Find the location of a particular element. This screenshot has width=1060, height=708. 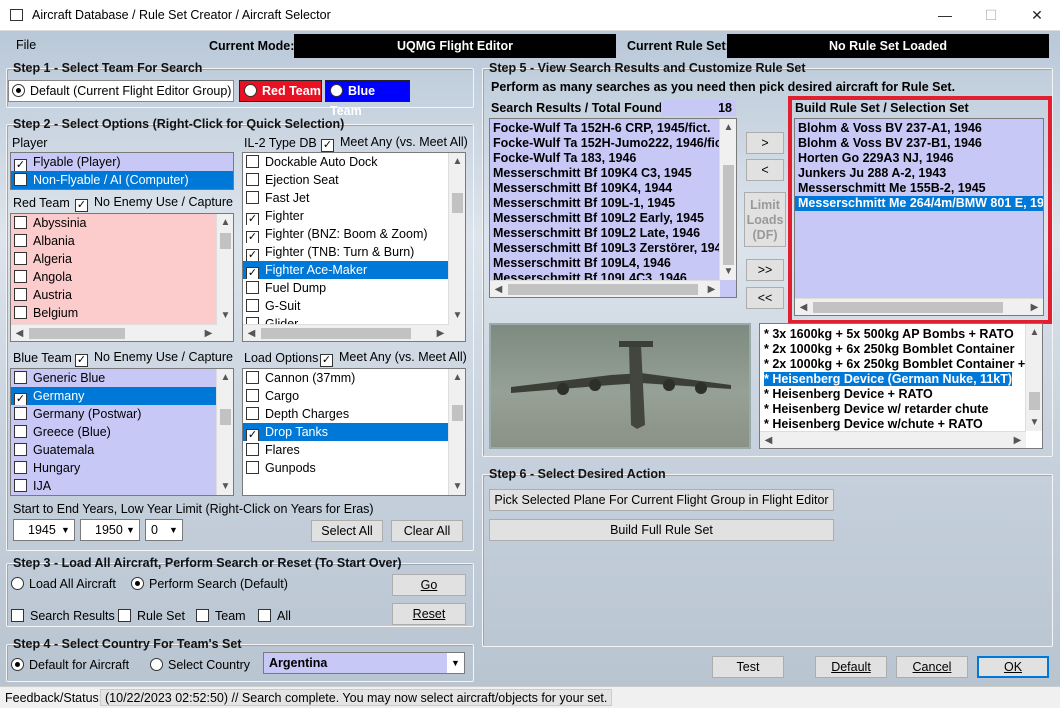

il2-list-hscrollbar: ◀ ▶ is located at coordinates (346, 332).